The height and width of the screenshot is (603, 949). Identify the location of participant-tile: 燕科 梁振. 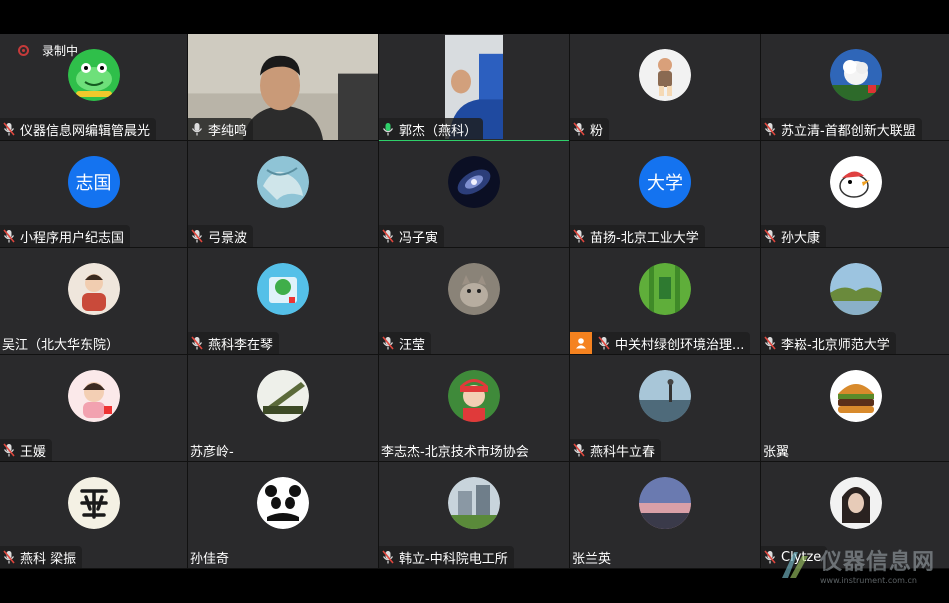
(93, 515).